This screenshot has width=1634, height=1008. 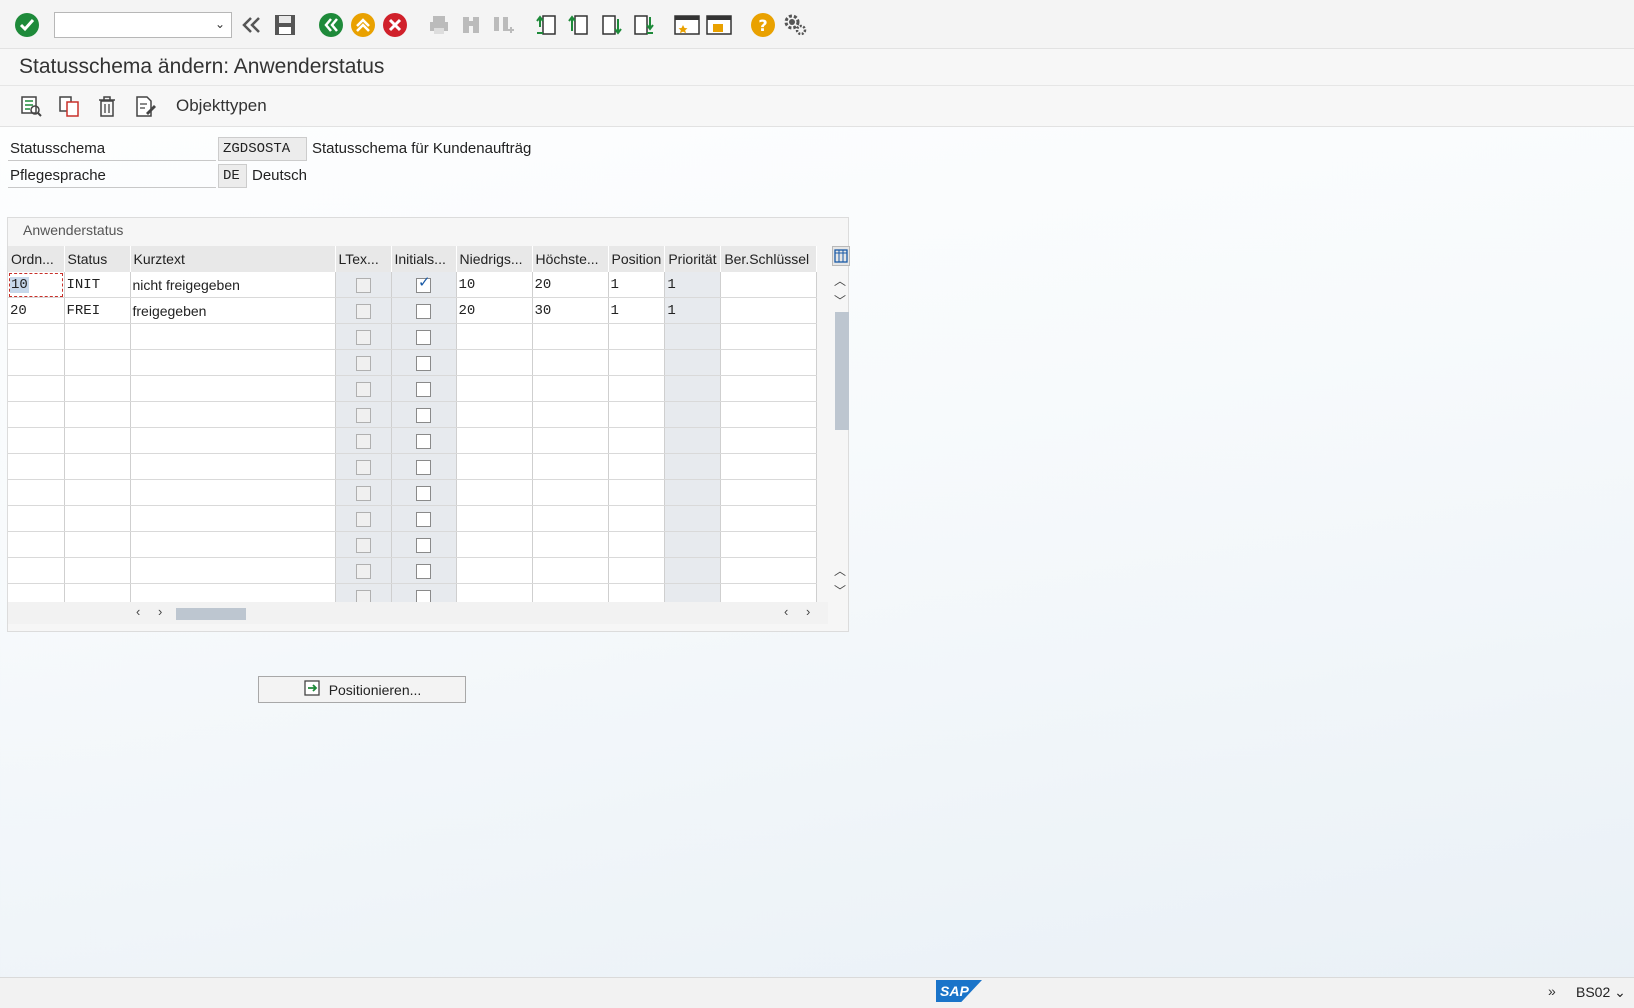 I want to click on command-field: ⌄, so click(x=143, y=25).